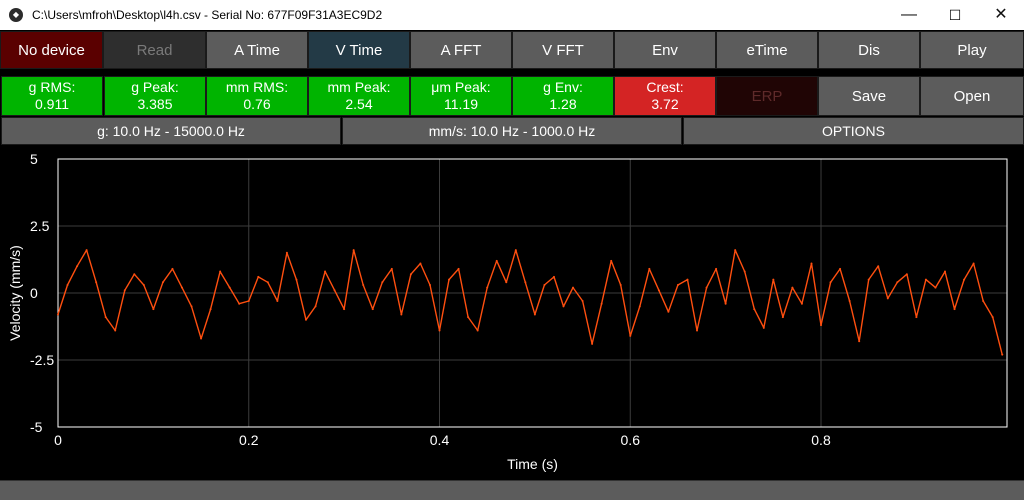 Image resolution: width=1024 pixels, height=500 pixels. What do you see at coordinates (155, 87) in the screenshot?
I see `metric-label: g Peak:` at bounding box center [155, 87].